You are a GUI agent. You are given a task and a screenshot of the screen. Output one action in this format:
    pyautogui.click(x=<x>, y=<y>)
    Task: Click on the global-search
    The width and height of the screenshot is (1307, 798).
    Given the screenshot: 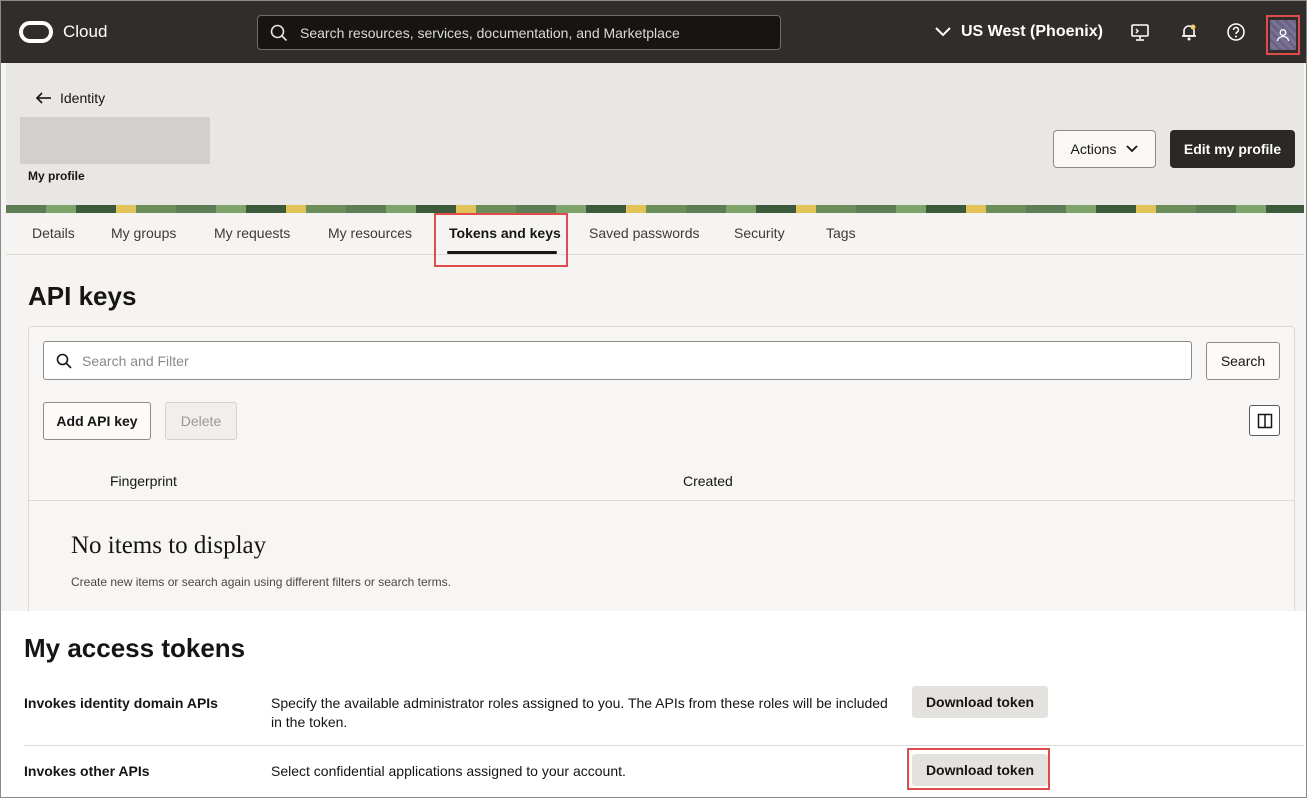 What is the action you would take?
    pyautogui.click(x=519, y=32)
    